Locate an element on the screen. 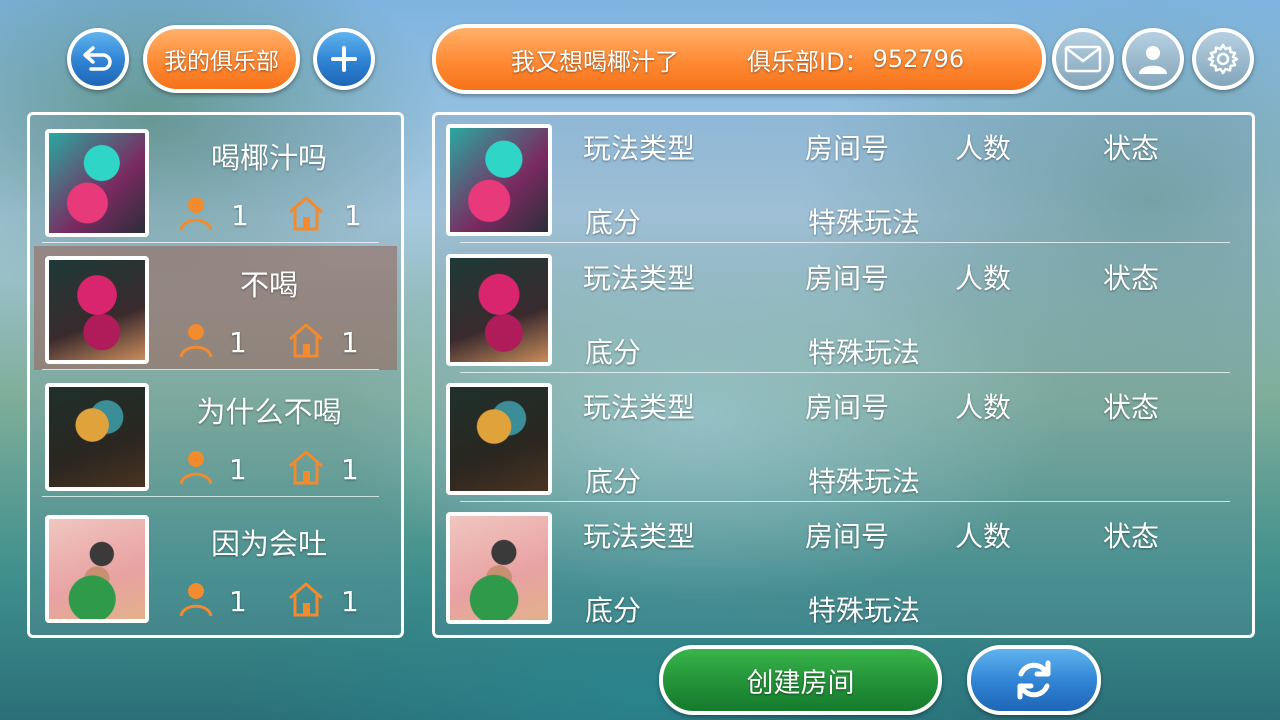 This screenshot has width=1280, height=720. gear-icon is located at coordinates (1223, 59).